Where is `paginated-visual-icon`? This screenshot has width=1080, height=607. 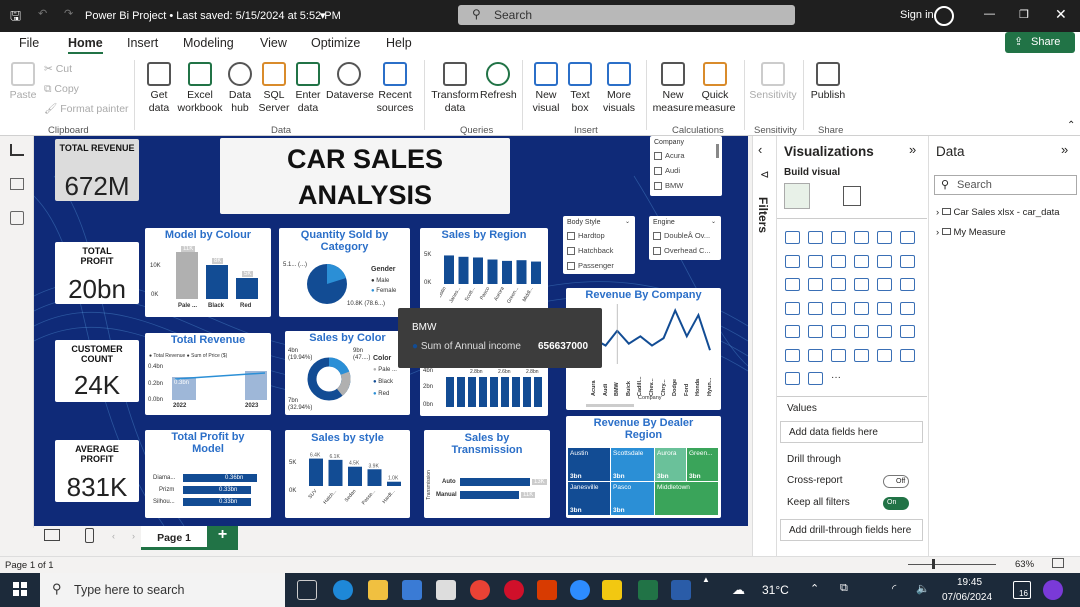 paginated-visual-icon is located at coordinates (884, 355).